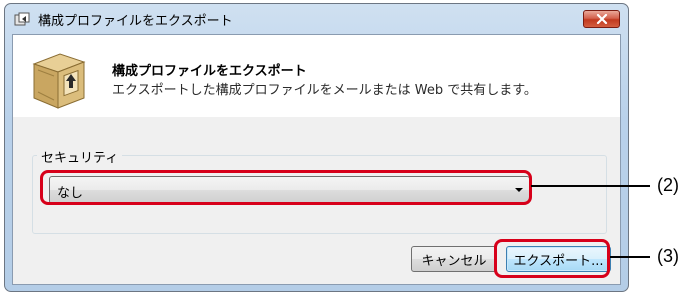 The height and width of the screenshot is (298, 691). I want to click on header-description: エクスポートした構成プロファイルをメールまたは Web で共有します。, so click(324, 90).